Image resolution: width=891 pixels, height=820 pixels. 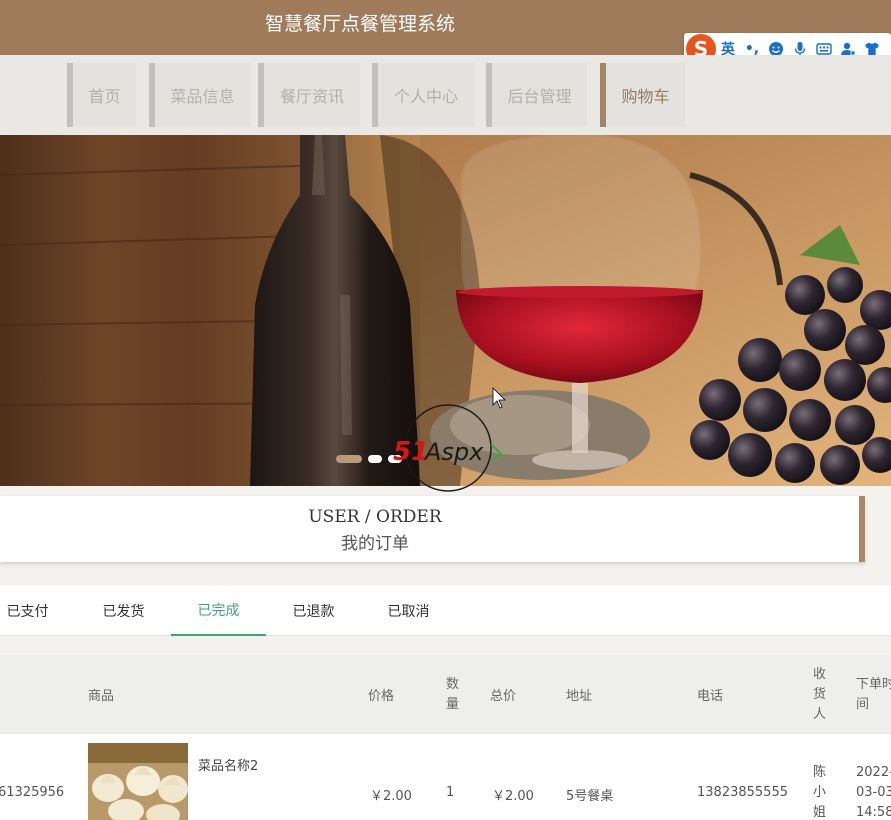 I want to click on main-nav: 首页 菜品信息 餐厅资讯 个人中心 后台管理 购物车, so click(x=445, y=95).